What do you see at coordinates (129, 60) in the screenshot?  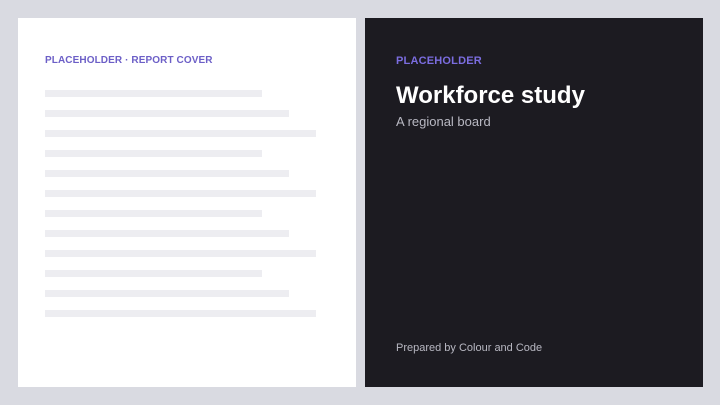 I see `placeholder-label: PLACEHOLDER · REPORT COVER` at bounding box center [129, 60].